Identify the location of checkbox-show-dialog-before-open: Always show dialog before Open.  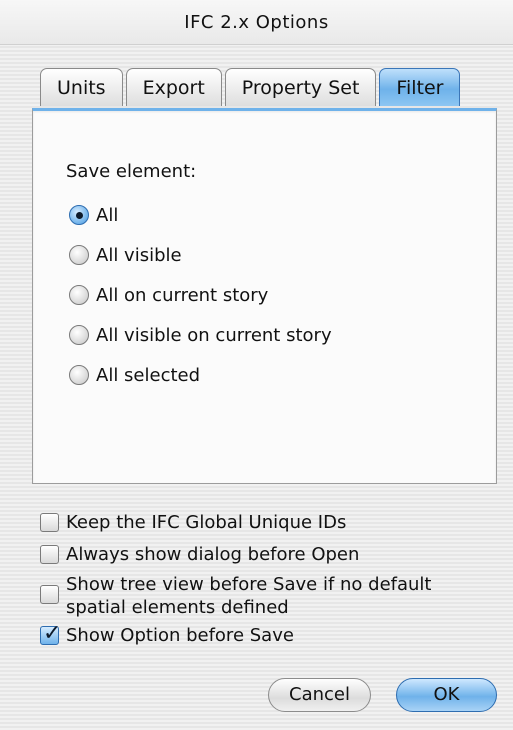
(199, 554).